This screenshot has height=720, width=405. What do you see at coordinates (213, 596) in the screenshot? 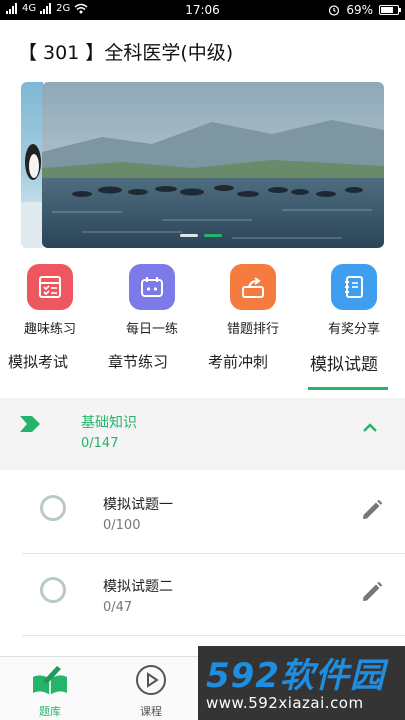
I see `list-item: 模拟试题二 0/47` at bounding box center [213, 596].